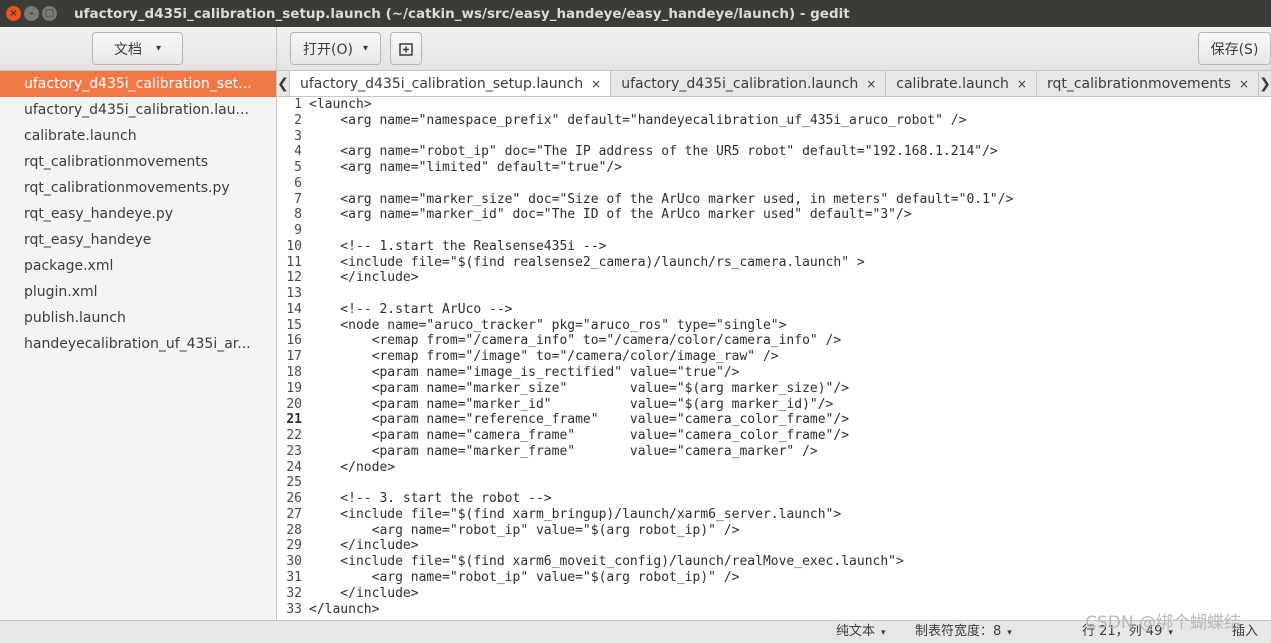  What do you see at coordinates (294, 451) in the screenshot?
I see `line-number: 23` at bounding box center [294, 451].